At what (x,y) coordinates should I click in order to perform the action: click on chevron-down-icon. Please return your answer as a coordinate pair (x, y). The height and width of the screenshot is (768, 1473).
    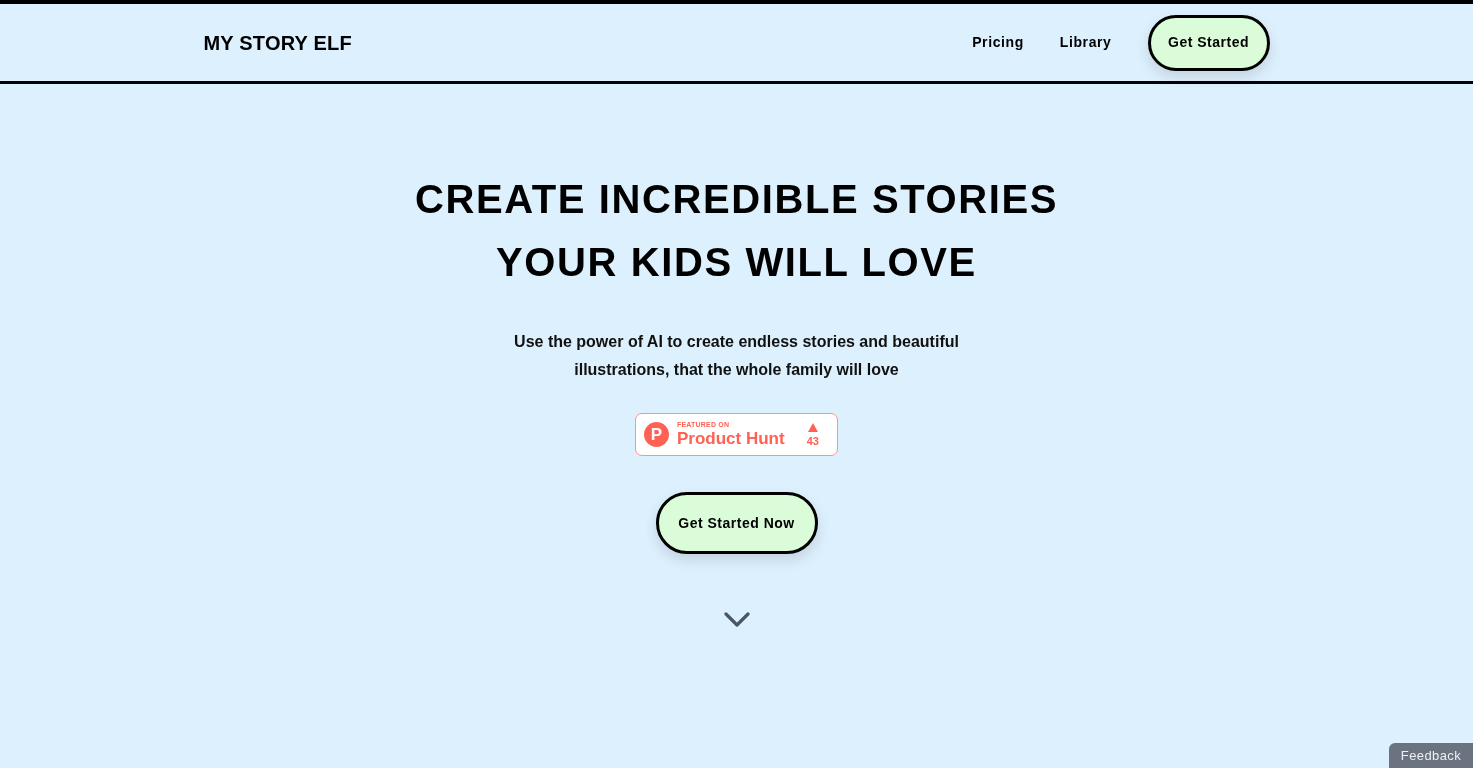
    Looking at the image, I should click on (736, 620).